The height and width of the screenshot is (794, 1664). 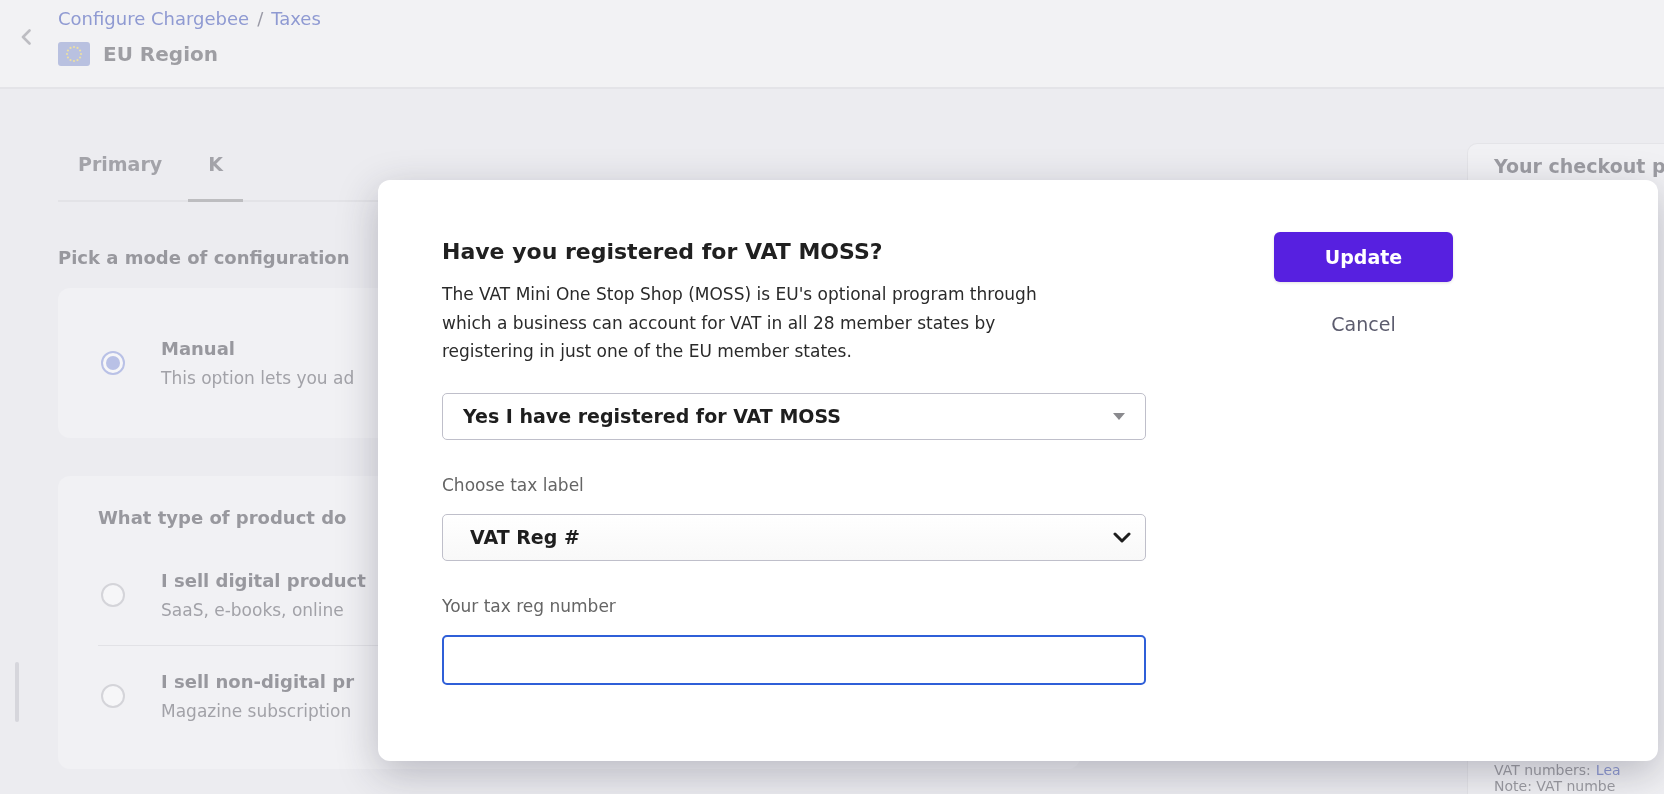 I want to click on chevron-down-icon, so click(x=1122, y=537).